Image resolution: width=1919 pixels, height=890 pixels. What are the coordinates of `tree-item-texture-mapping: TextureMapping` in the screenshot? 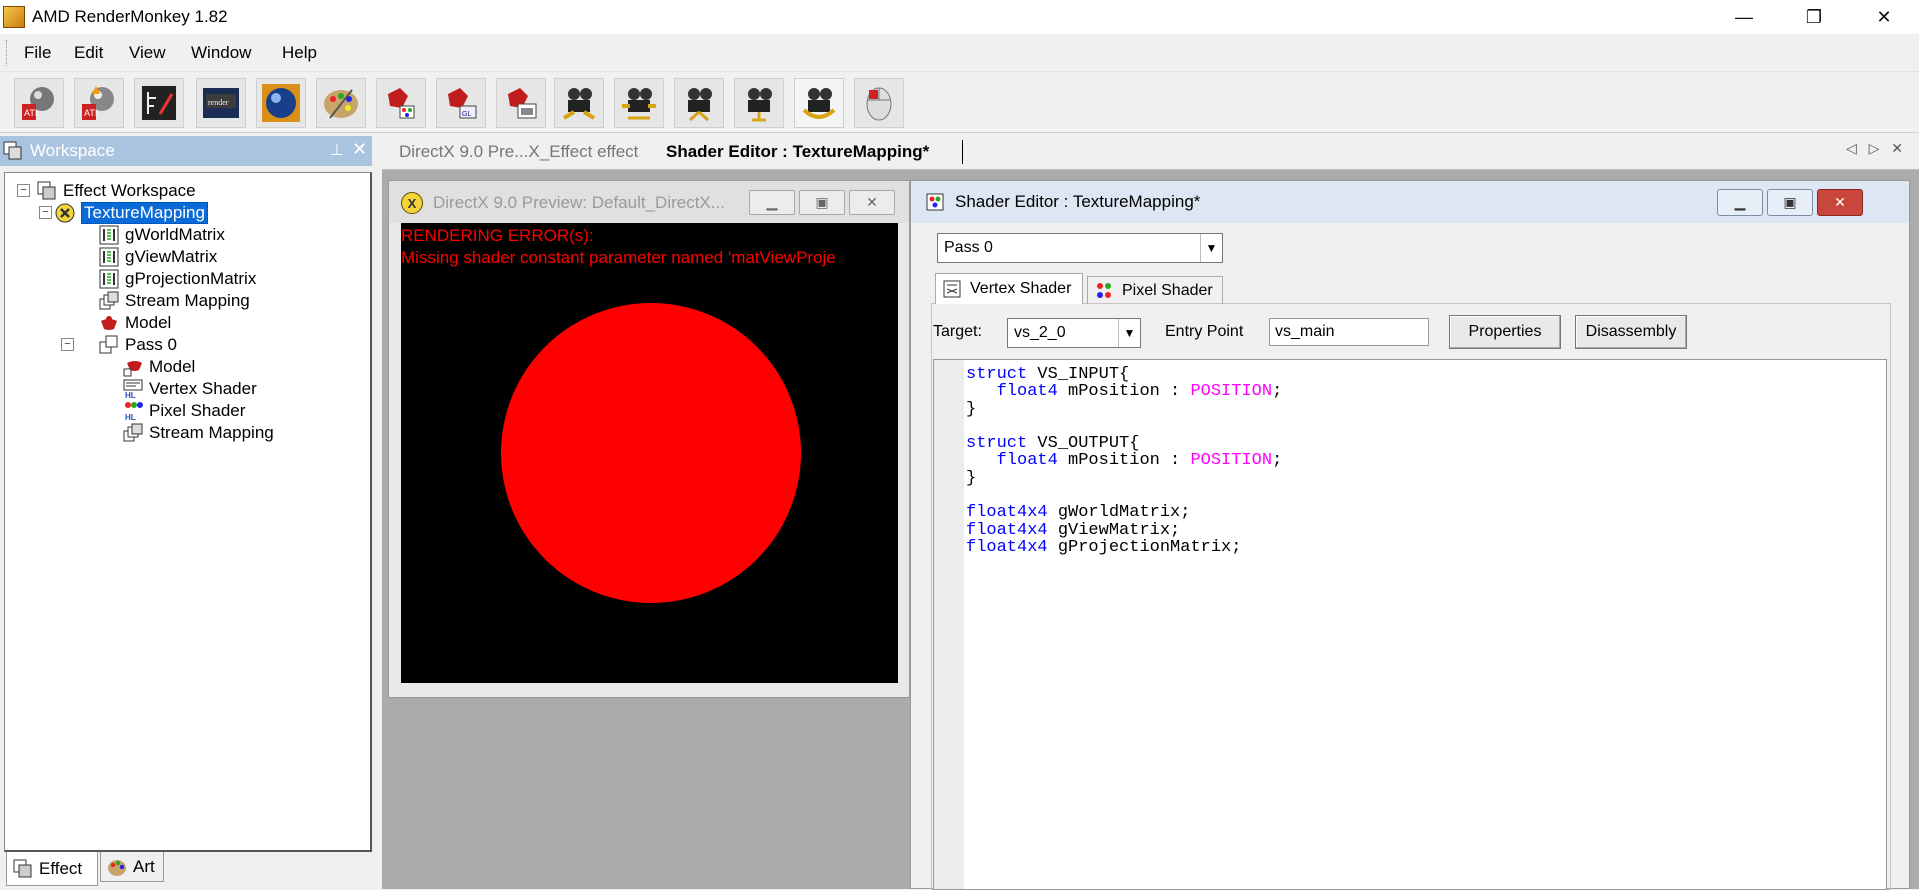 It's located at (131, 213).